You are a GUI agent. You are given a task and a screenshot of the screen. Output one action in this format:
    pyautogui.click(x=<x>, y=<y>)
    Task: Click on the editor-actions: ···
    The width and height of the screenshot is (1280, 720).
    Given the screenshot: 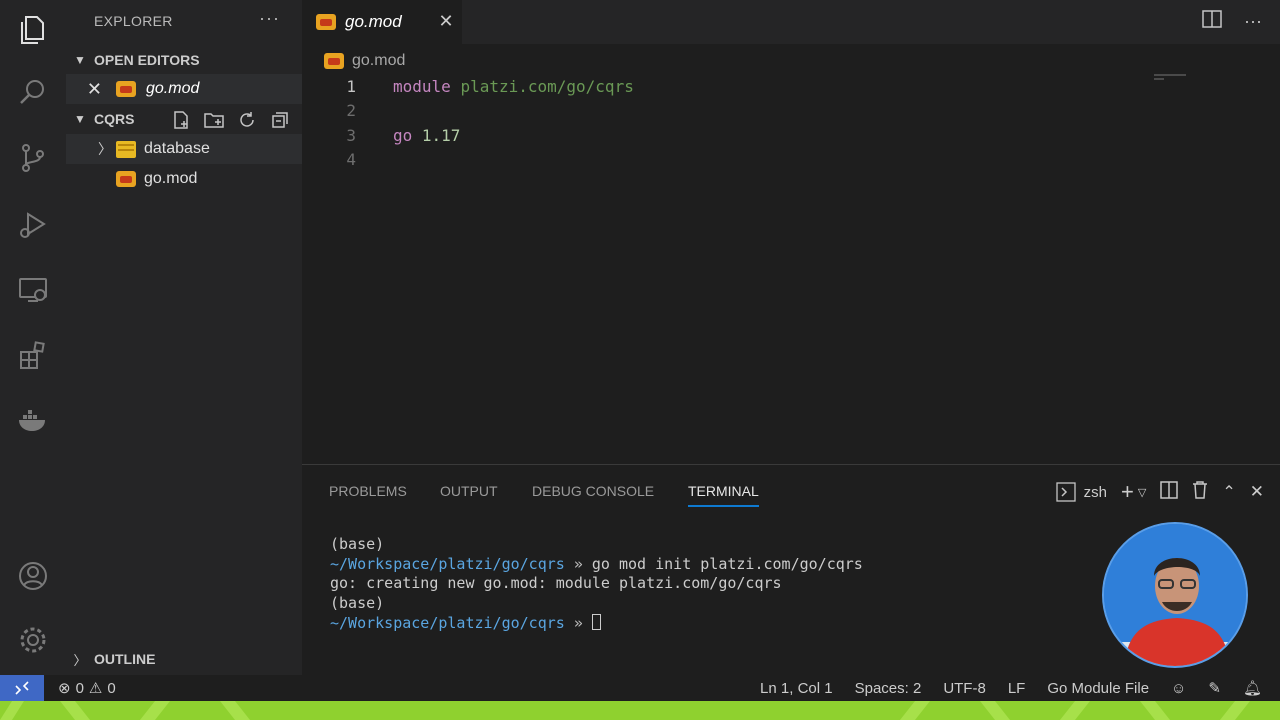 What is the action you would take?
    pyautogui.click(x=1232, y=21)
    